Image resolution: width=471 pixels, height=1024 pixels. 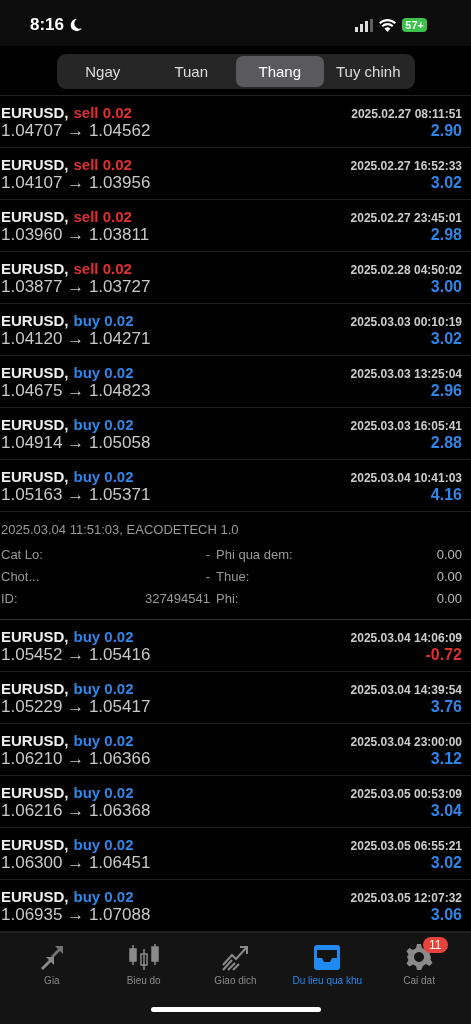 What do you see at coordinates (279, 72) in the screenshot?
I see `period-tab: Thang` at bounding box center [279, 72].